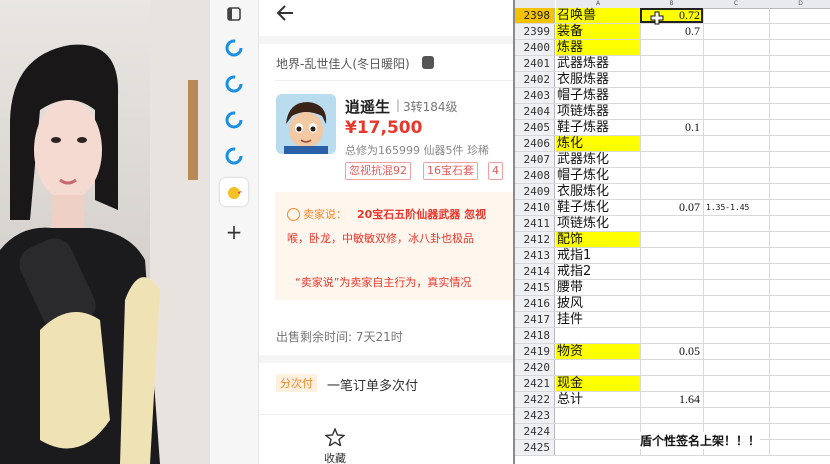  Describe the element at coordinates (598, 271) in the screenshot. I see `cell-a: 戒指2` at that location.